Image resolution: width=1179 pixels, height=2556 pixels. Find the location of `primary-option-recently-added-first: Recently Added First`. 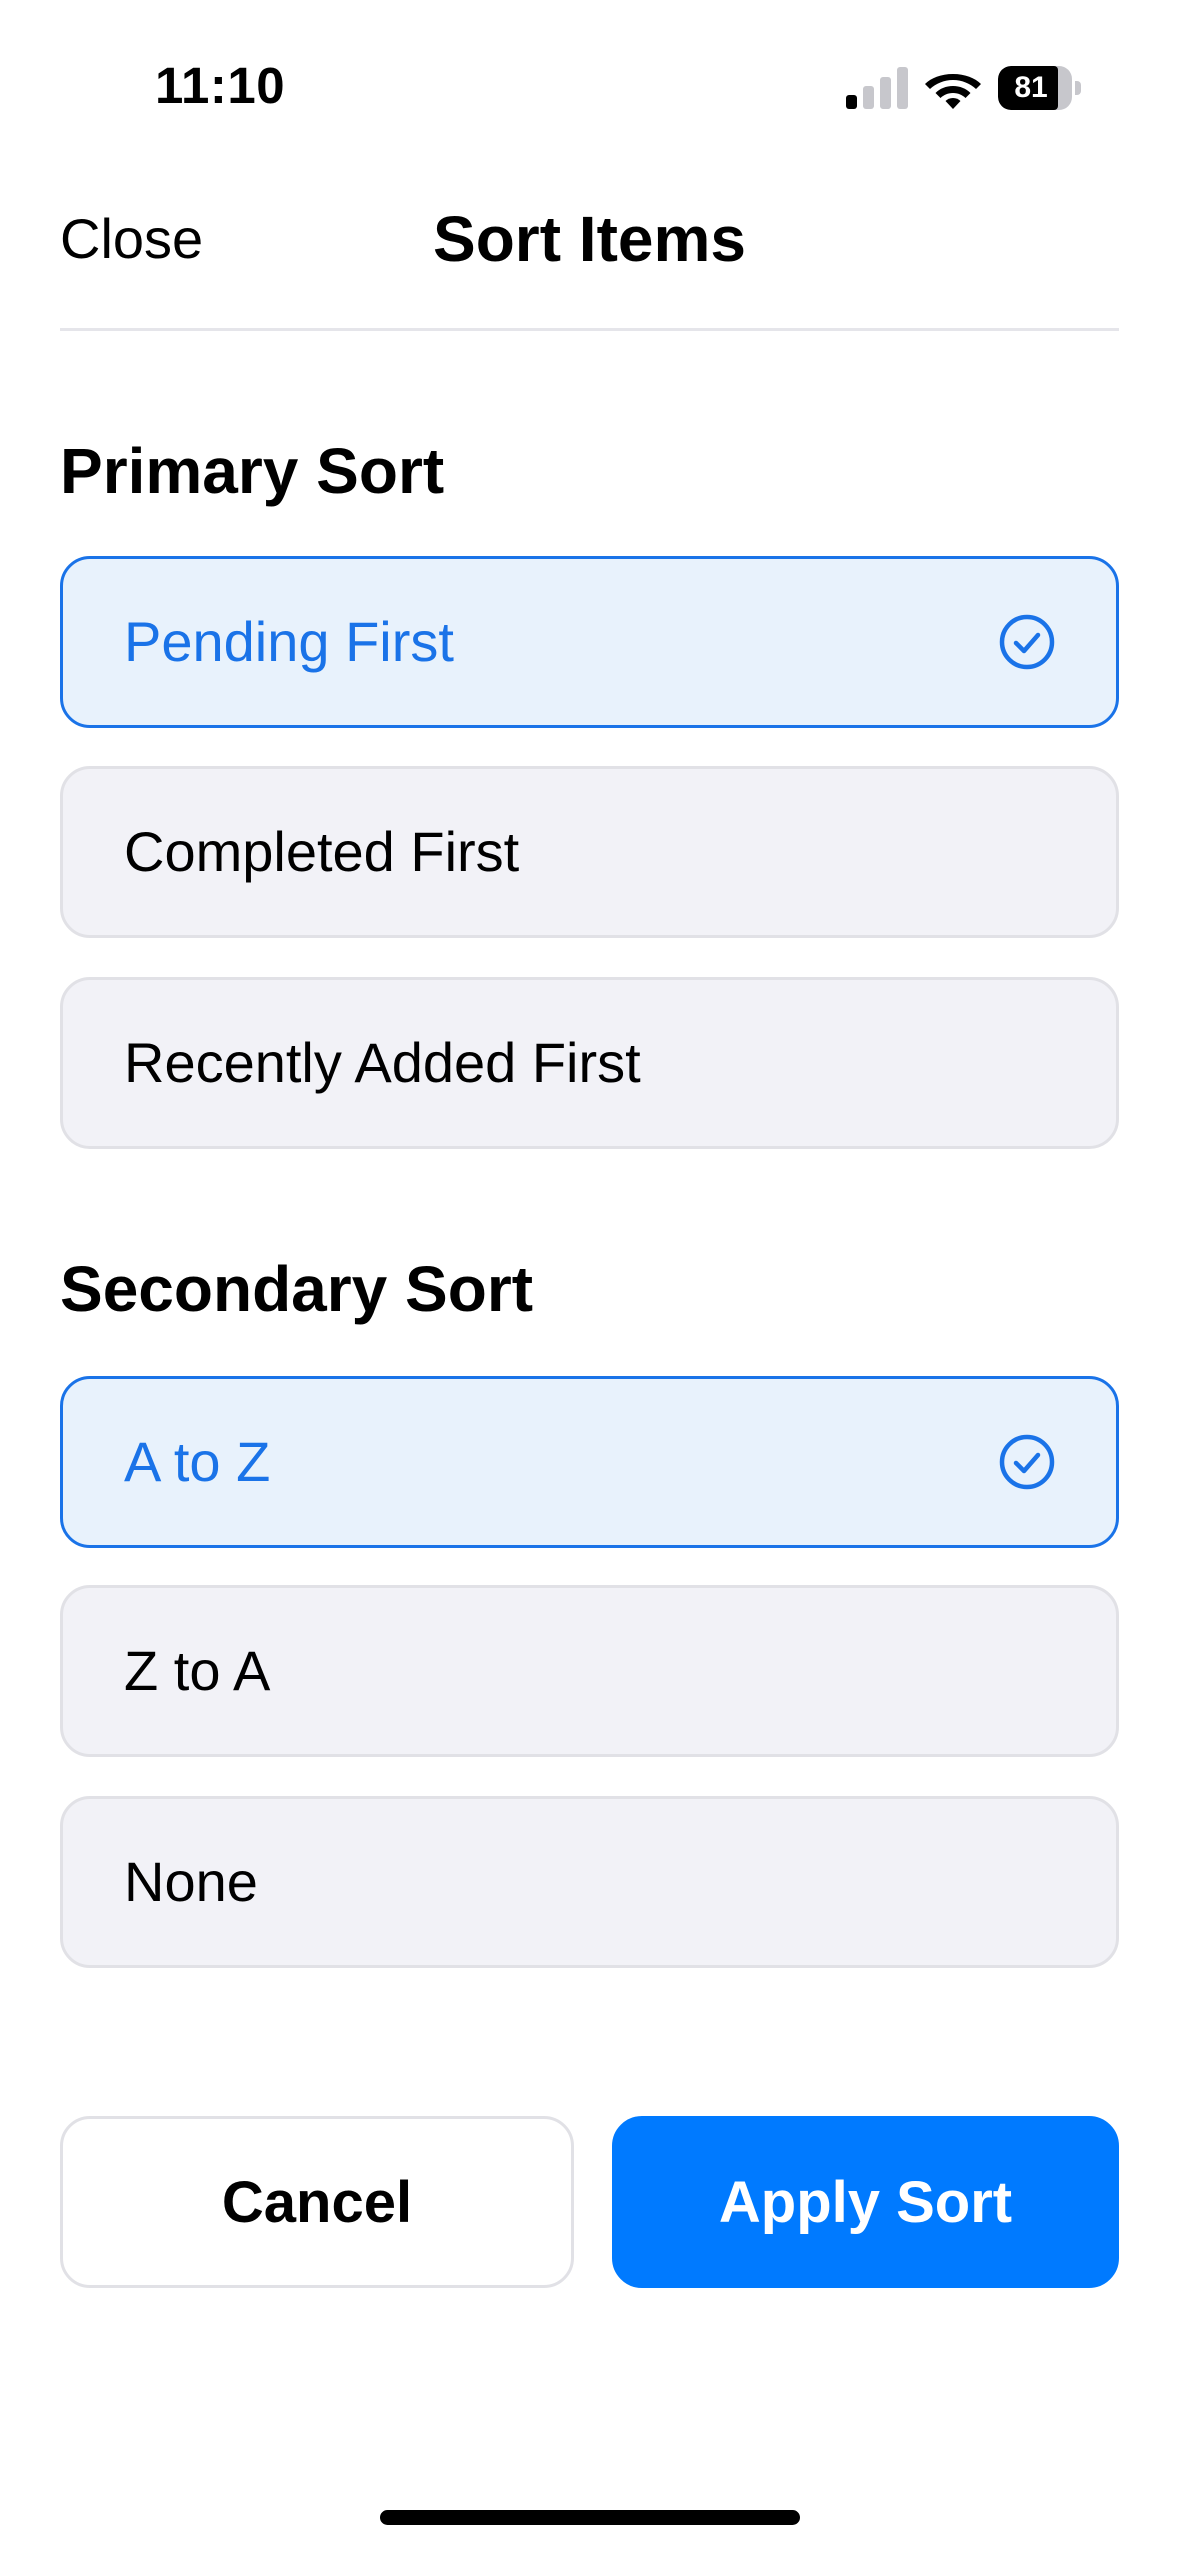

primary-option-recently-added-first: Recently Added First is located at coordinates (589, 1063).